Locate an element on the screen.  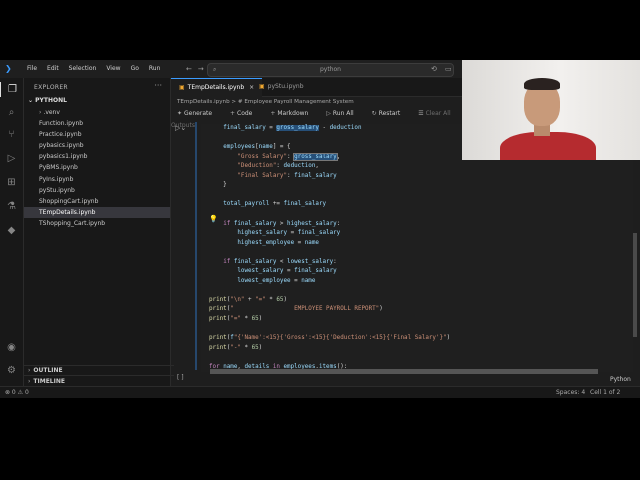
vertical-scrollbar is located at coordinates (635, 285).